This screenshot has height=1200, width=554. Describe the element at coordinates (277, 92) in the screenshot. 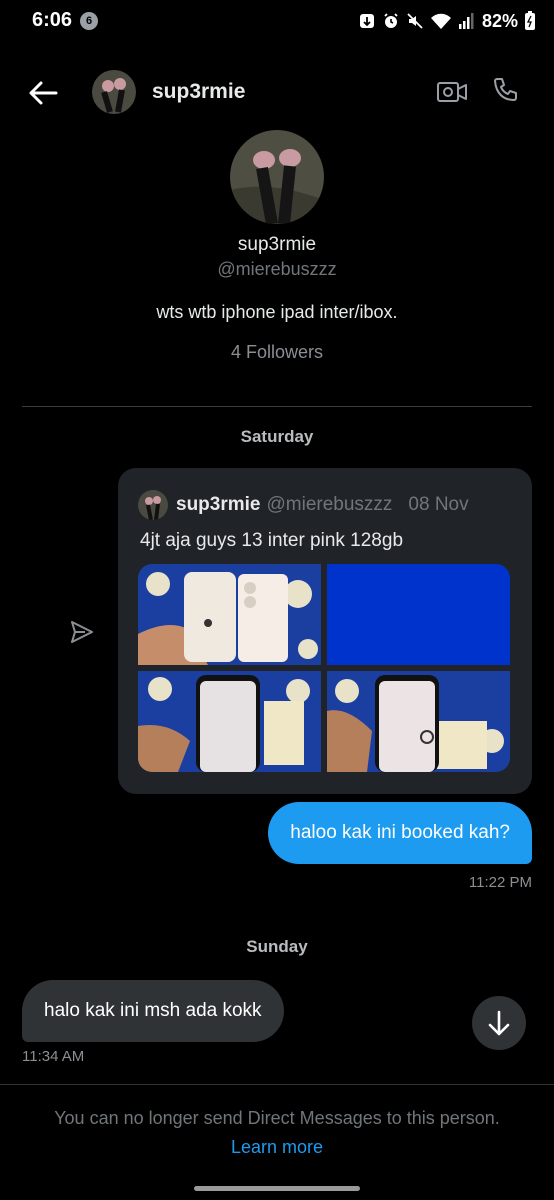

I see `chat-header: sup3rmie` at that location.